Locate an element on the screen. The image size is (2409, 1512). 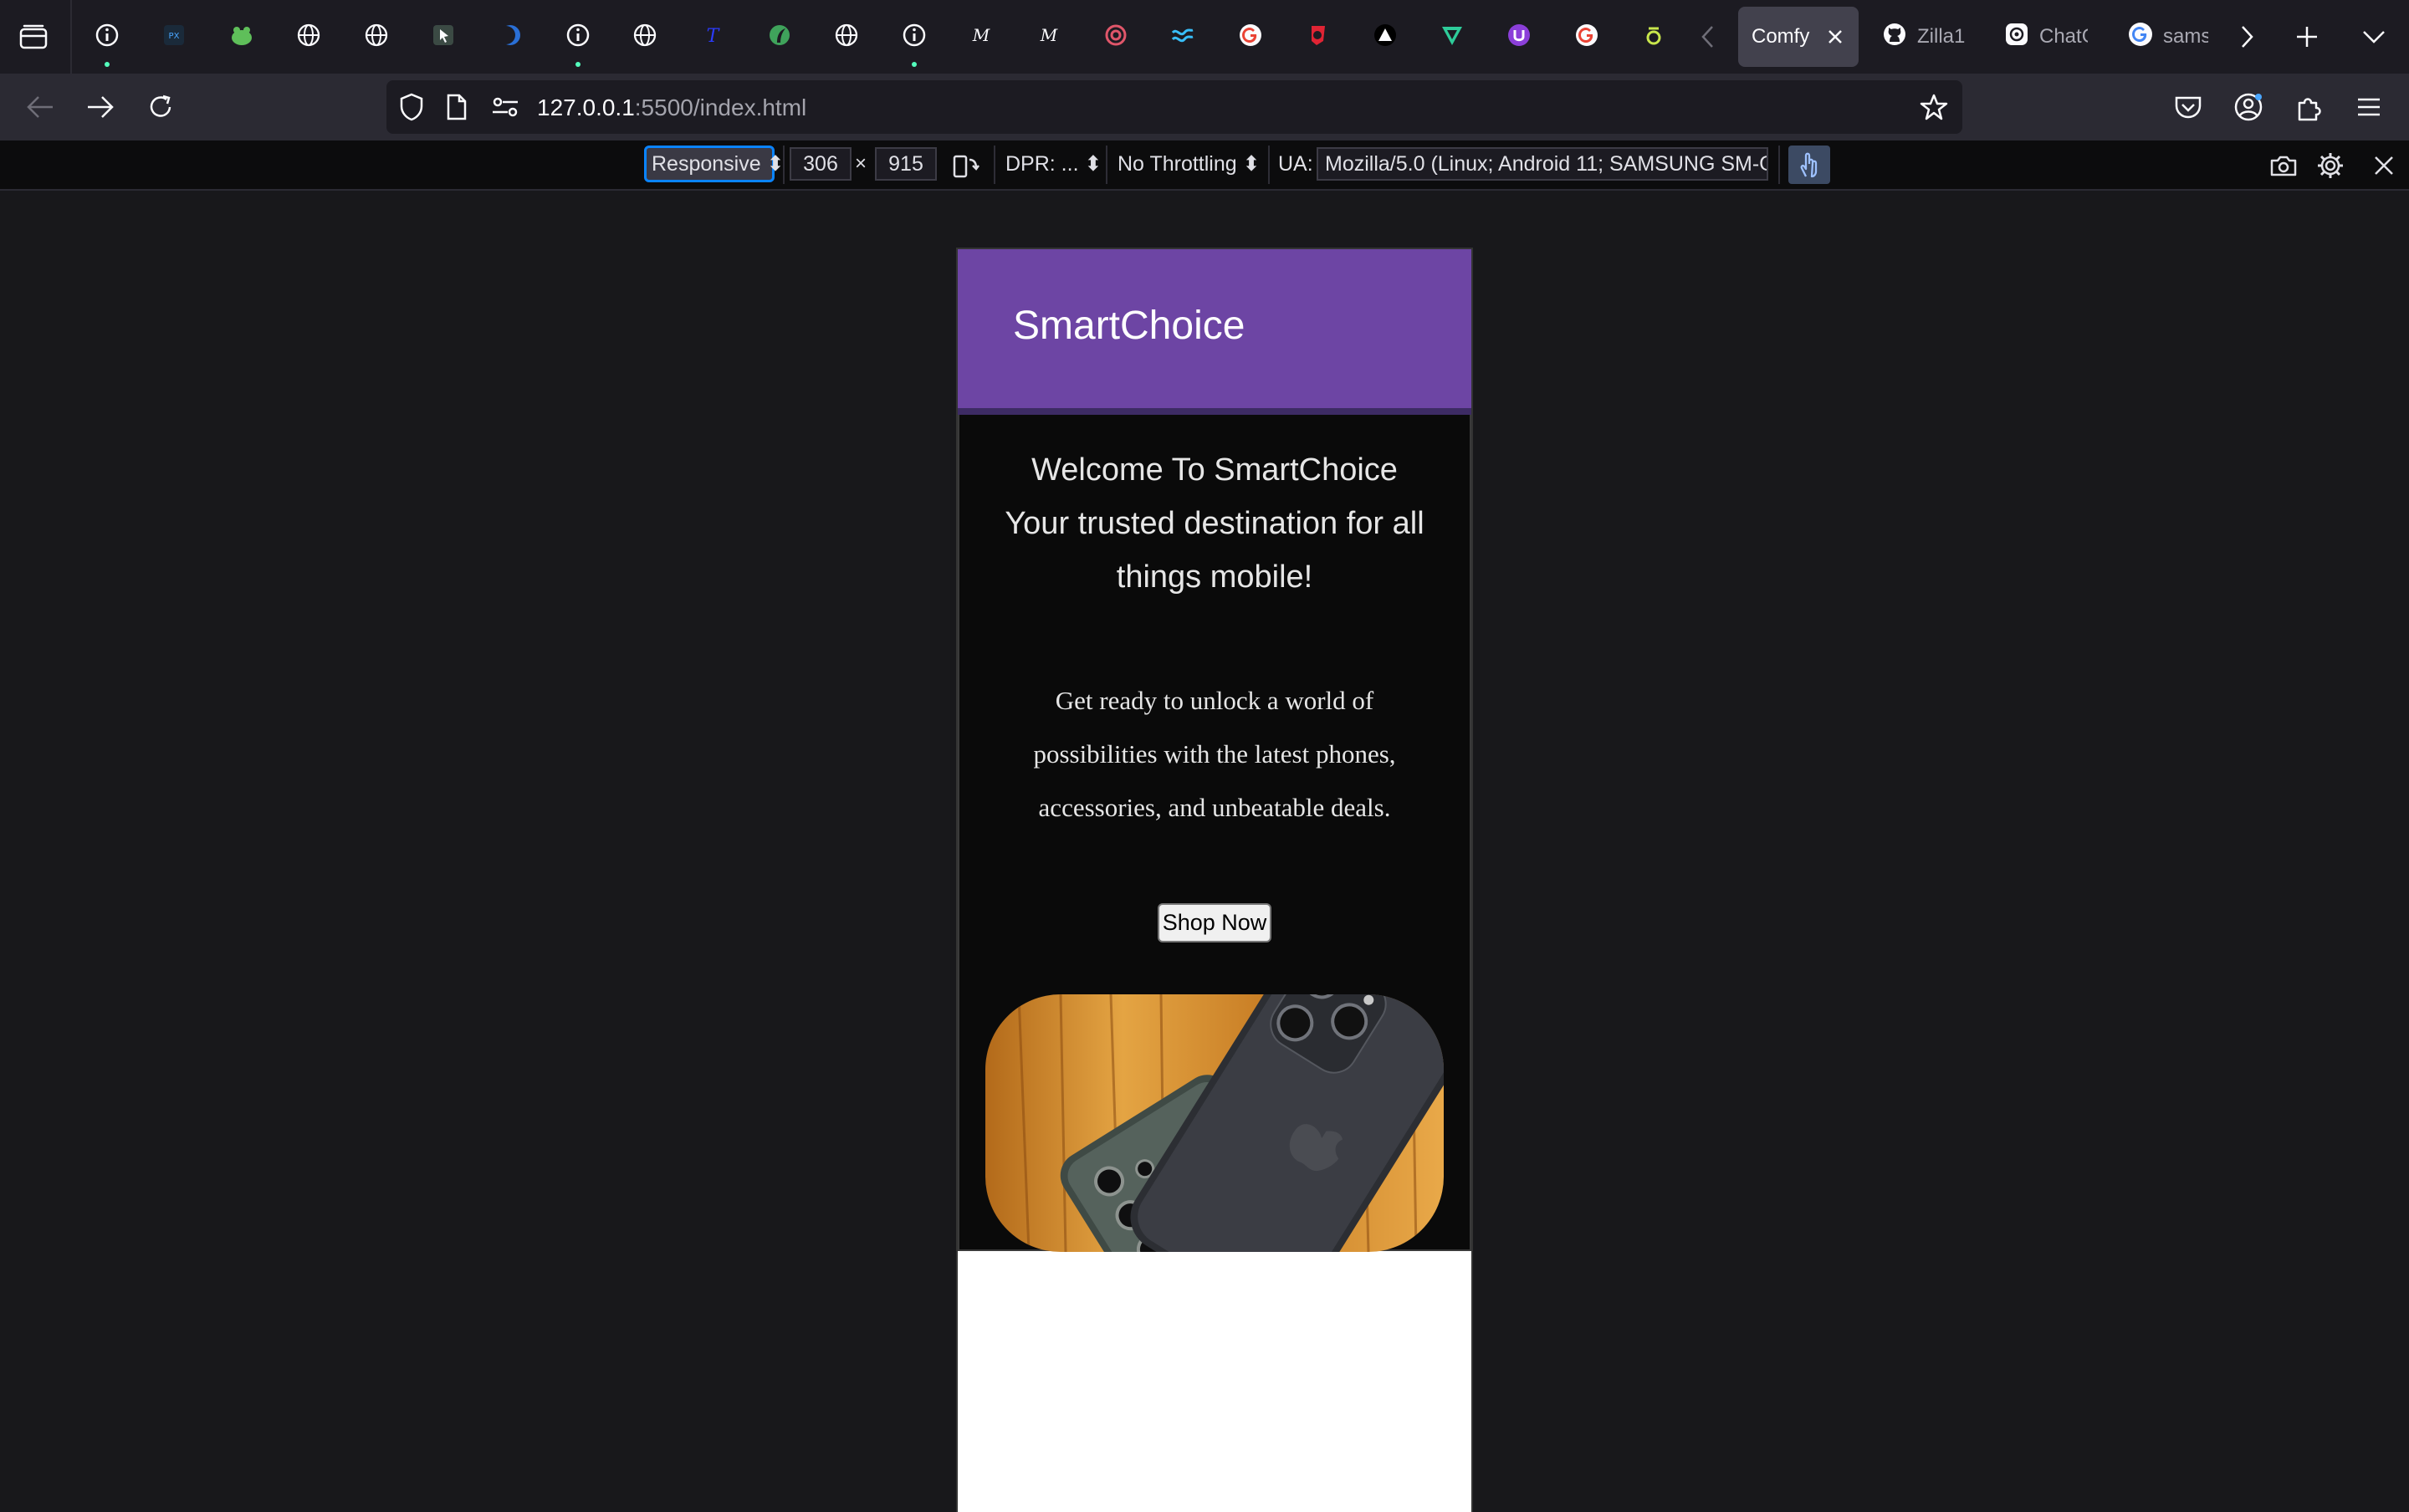
tab-chatgpt: ChatG is located at coordinates (2046, 37).